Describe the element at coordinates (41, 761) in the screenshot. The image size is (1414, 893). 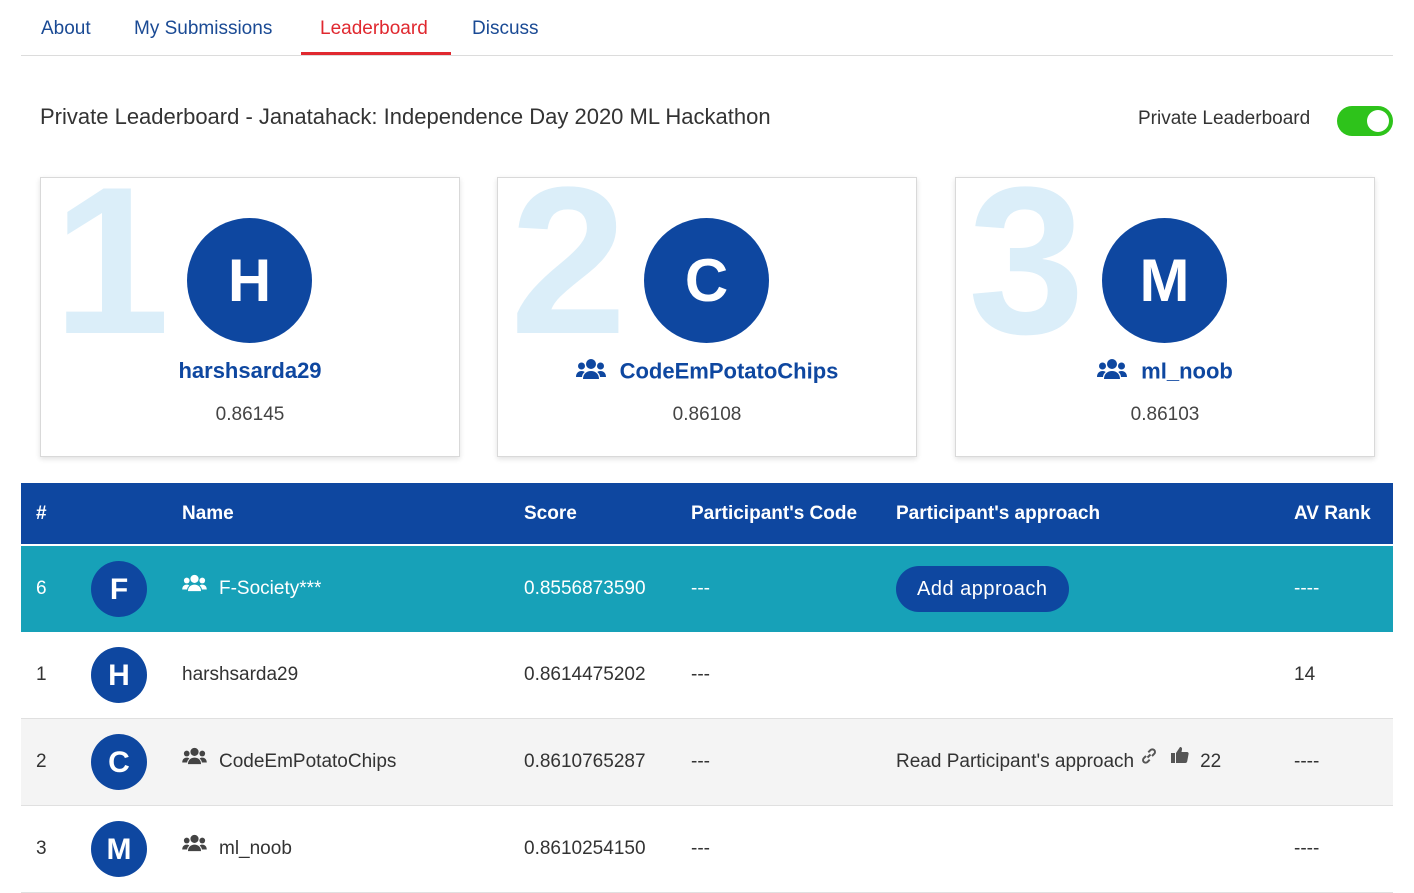
I see `row-rank: 2` at that location.